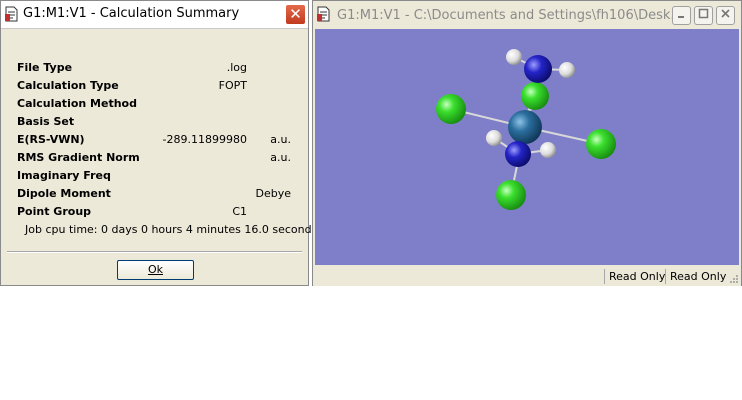 The height and width of the screenshot is (400, 742). What do you see at coordinates (236, 67) in the screenshot?
I see `field-value: .log` at bounding box center [236, 67].